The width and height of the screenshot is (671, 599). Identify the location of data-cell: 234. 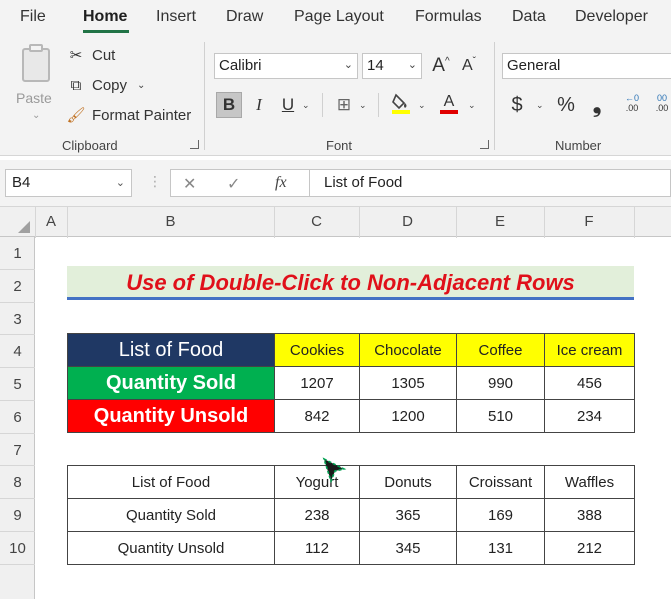
(589, 416).